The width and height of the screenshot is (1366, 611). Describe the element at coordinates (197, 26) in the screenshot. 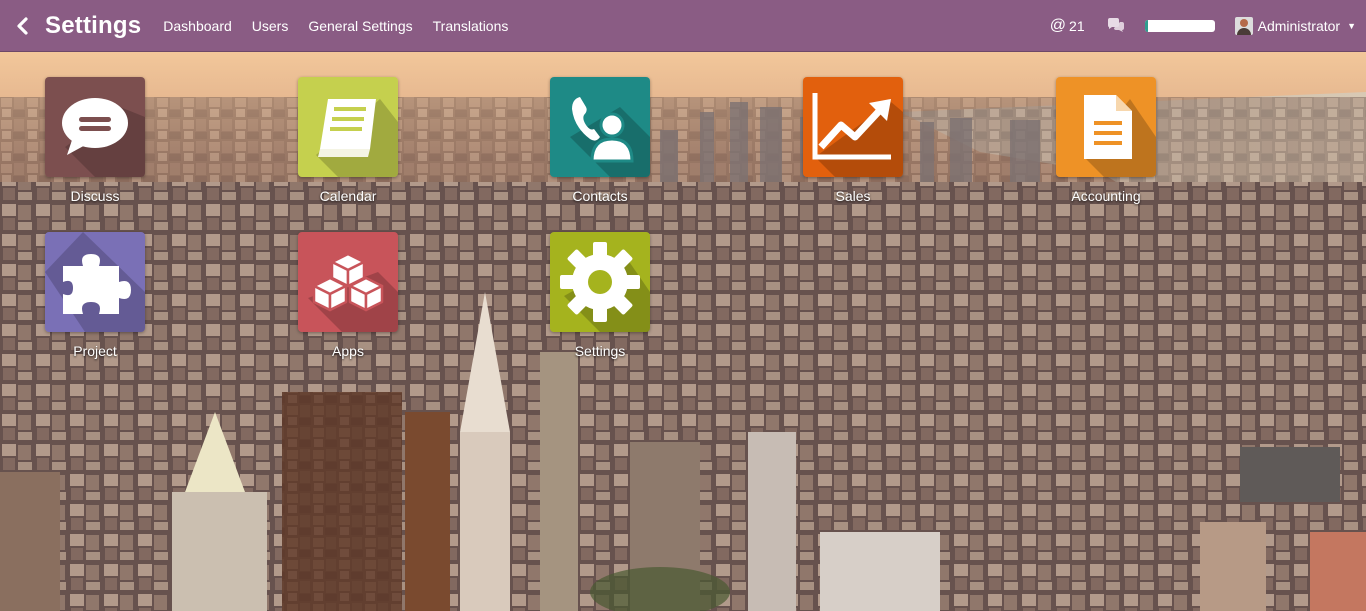

I see `menu-item-dashboard: Dashboard` at that location.